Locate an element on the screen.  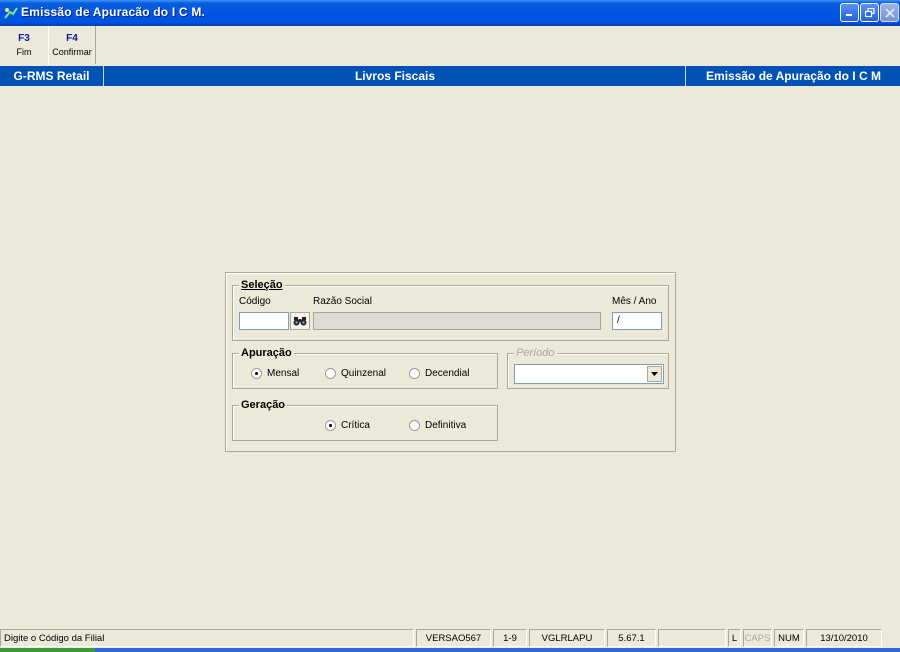
geracao-group: Geração Crítica Definitiva is located at coordinates (365, 419).